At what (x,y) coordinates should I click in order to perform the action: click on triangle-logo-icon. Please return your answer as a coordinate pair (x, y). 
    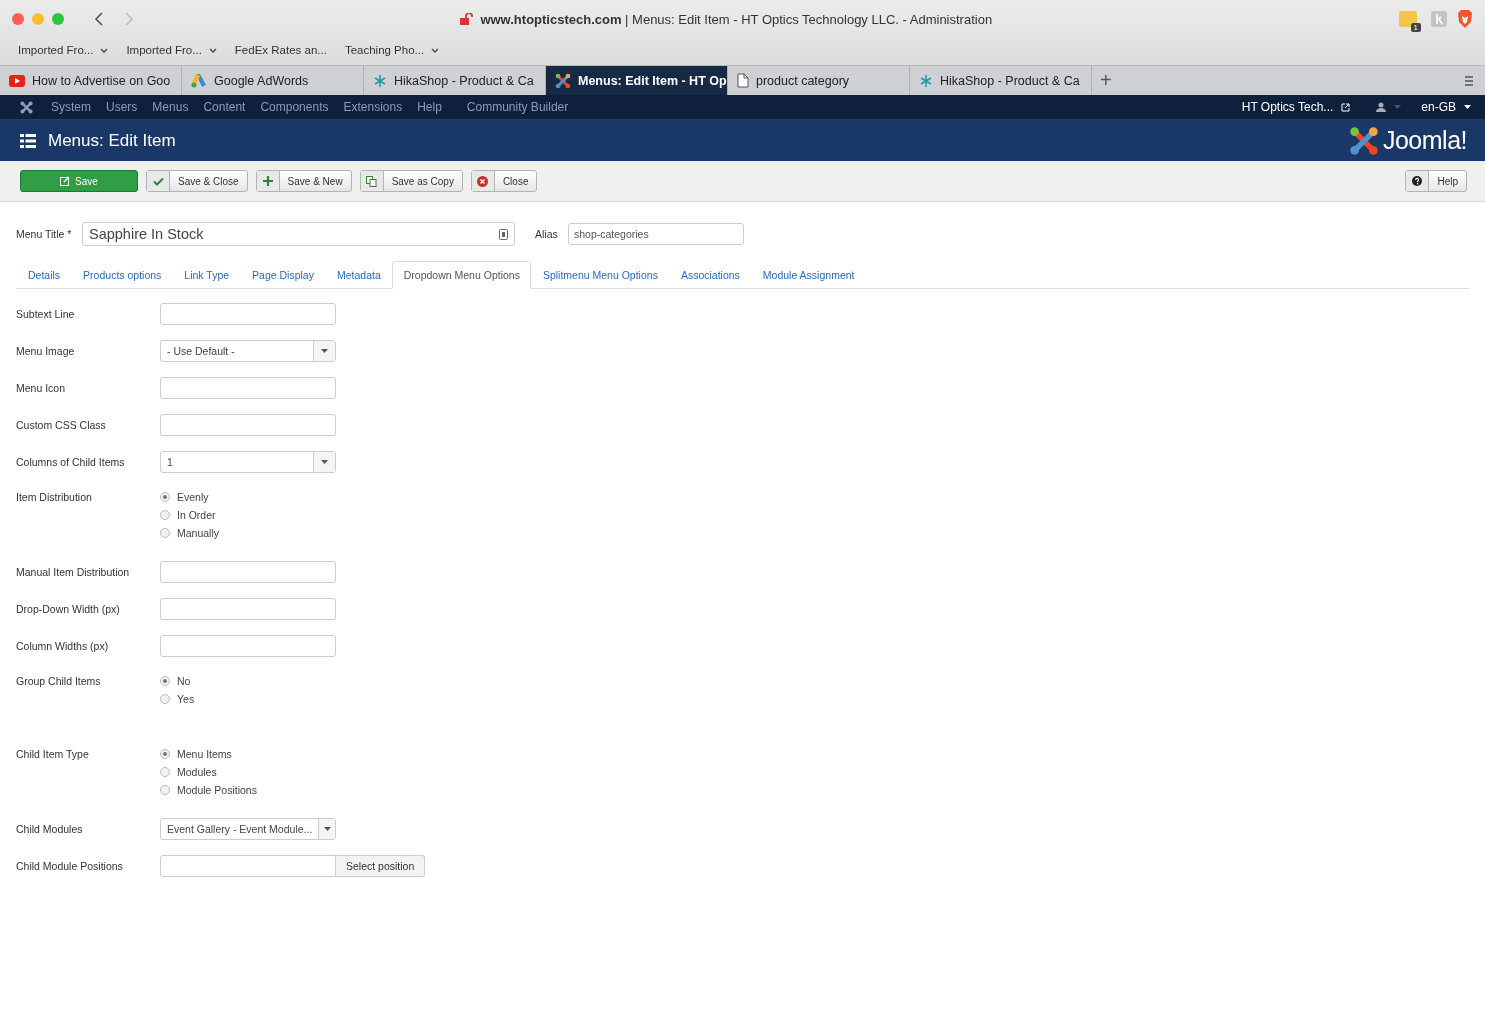
    Looking at the image, I should click on (199, 80).